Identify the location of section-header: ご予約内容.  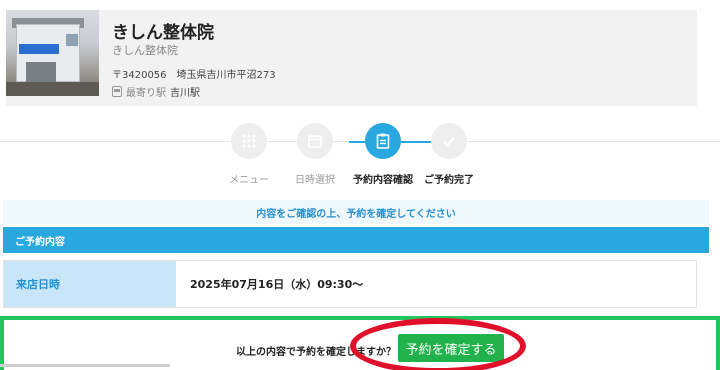
(356, 240).